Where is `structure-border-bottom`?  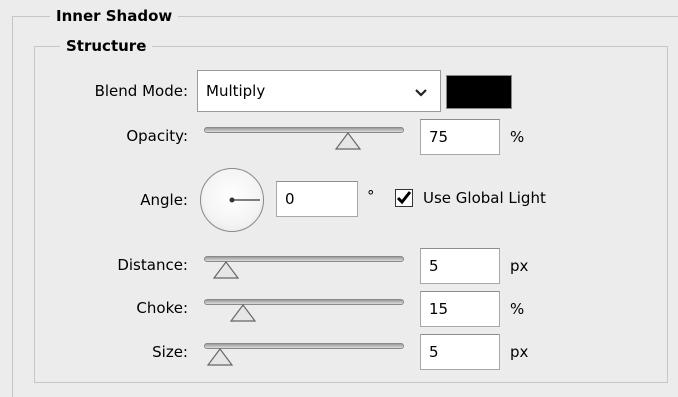
structure-border-bottom is located at coordinates (351, 382).